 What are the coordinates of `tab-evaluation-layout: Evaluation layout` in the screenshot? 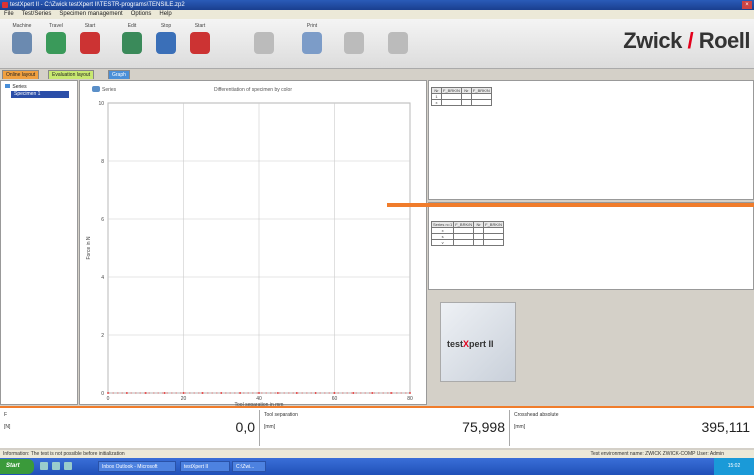 It's located at (71, 74).